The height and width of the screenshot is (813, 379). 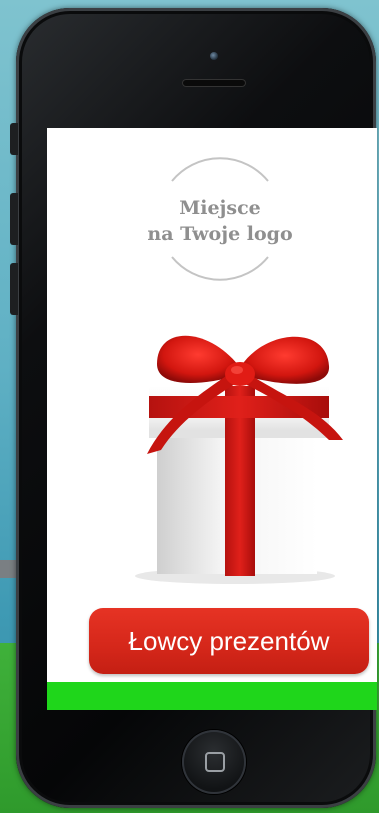 I want to click on logo-placeholder: Miejsce na Twoje logo, so click(x=220, y=219).